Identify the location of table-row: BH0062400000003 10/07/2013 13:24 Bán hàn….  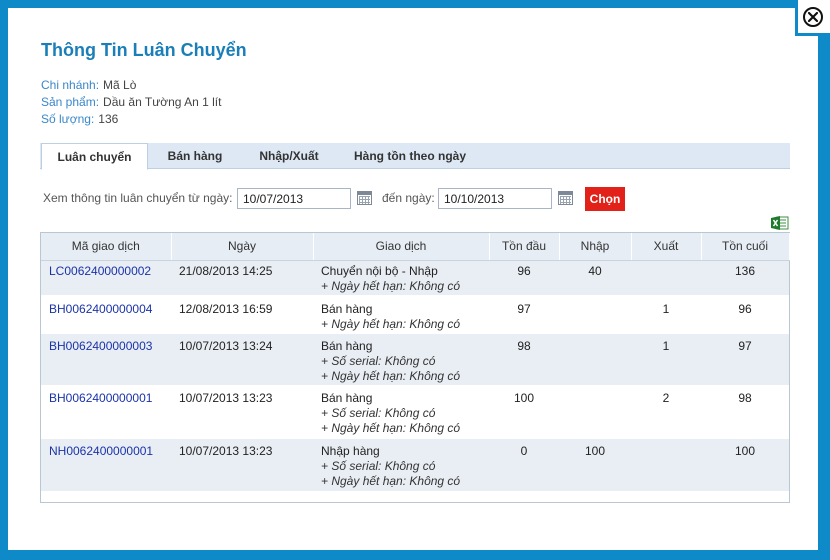
(415, 359).